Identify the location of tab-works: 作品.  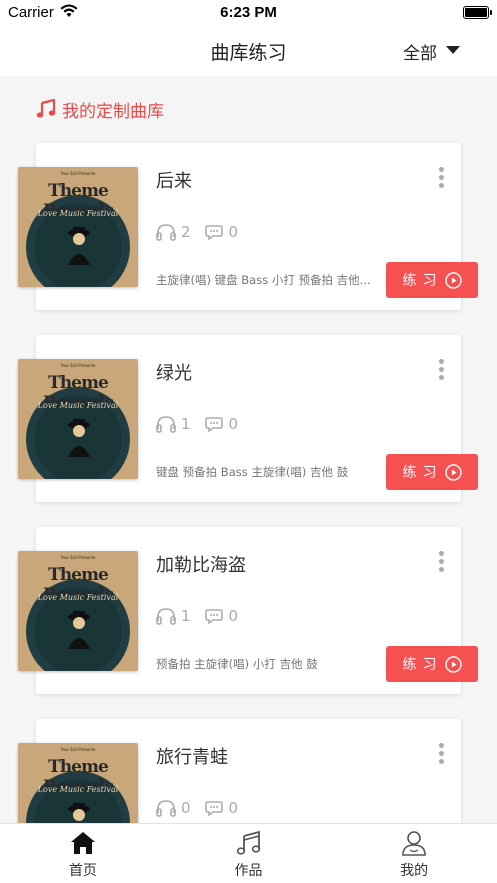
(249, 853).